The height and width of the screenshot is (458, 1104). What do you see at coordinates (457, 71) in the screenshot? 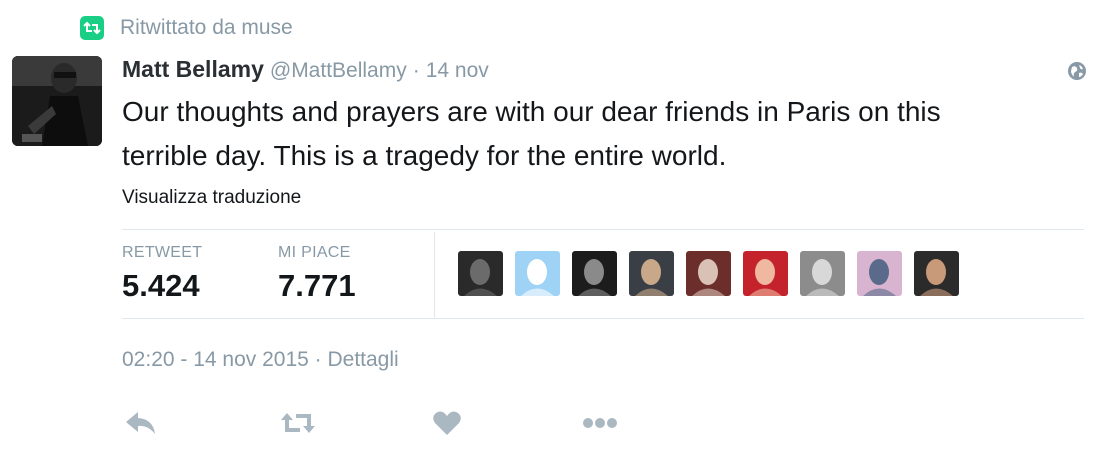
I see `tweet-relative-time: 14 nov` at bounding box center [457, 71].